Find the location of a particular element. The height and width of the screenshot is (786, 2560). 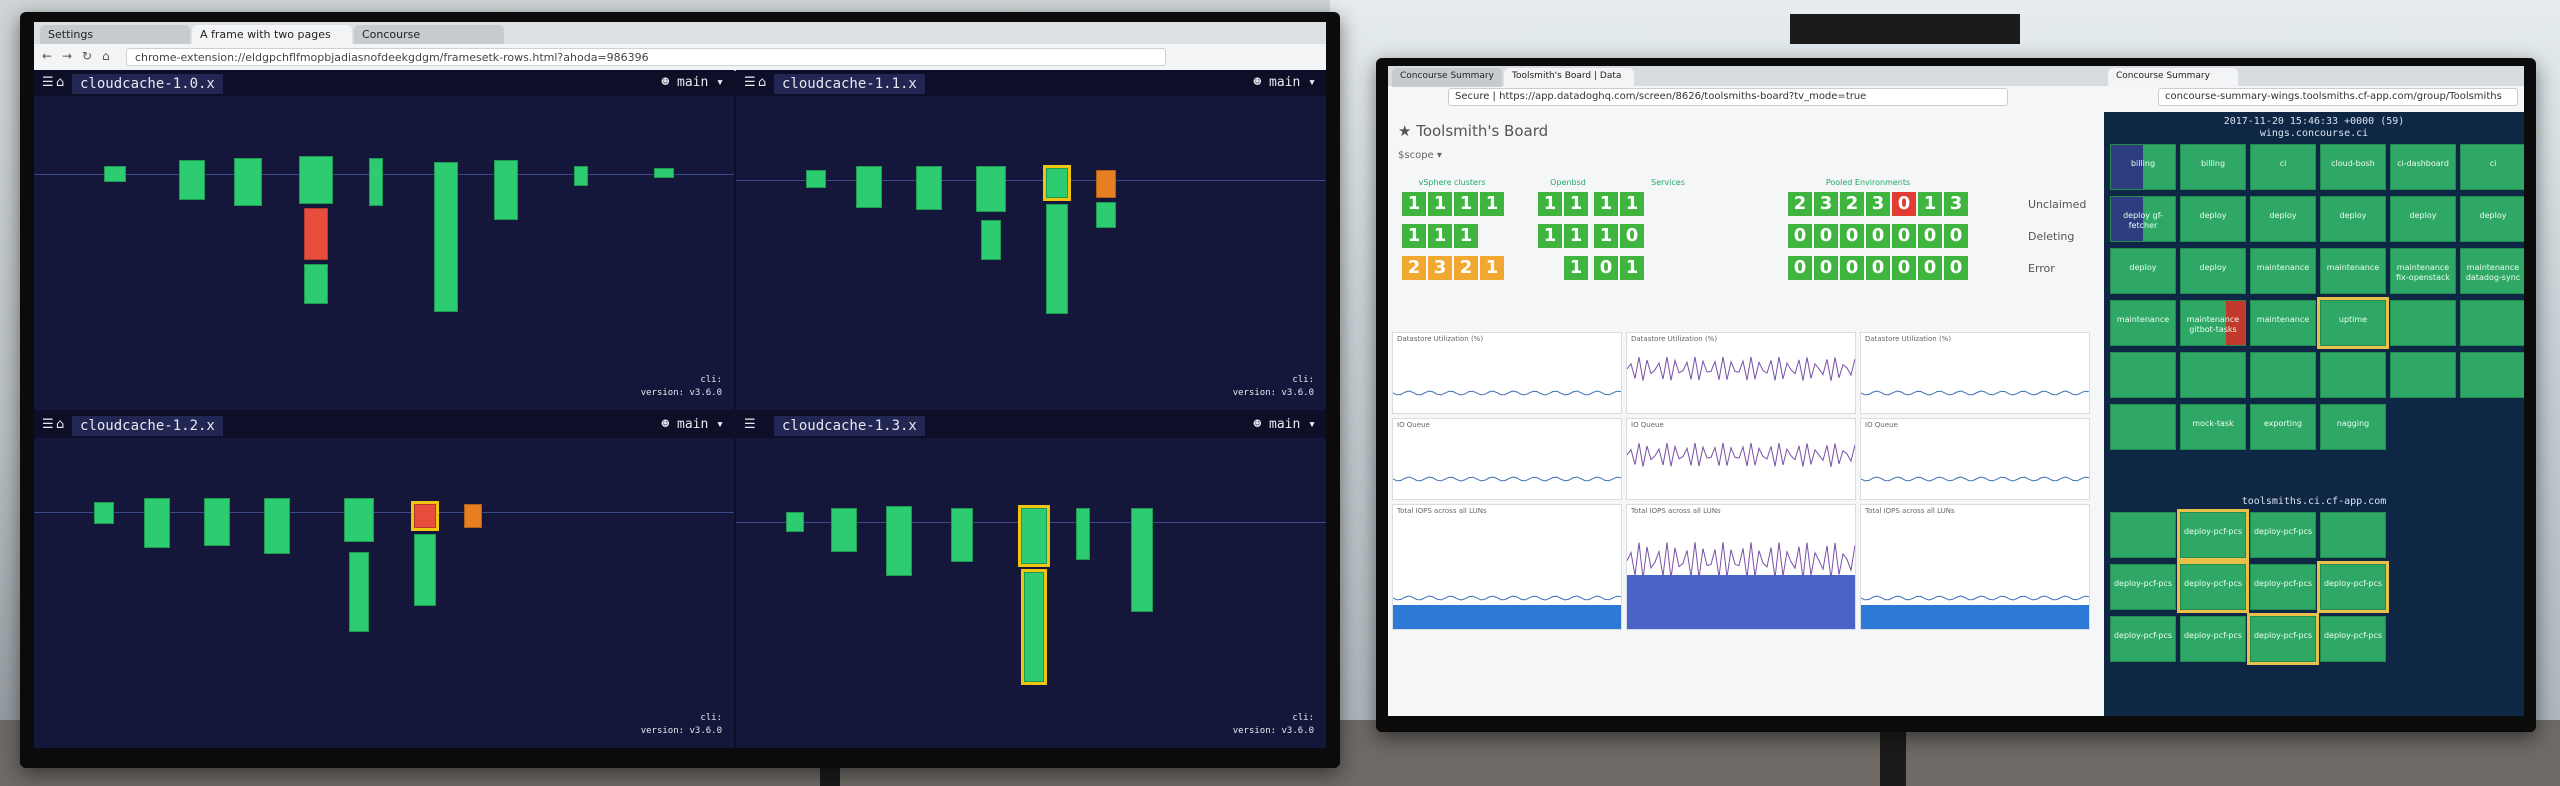

pipeline-tile: cloud-bosh is located at coordinates (2353, 167).